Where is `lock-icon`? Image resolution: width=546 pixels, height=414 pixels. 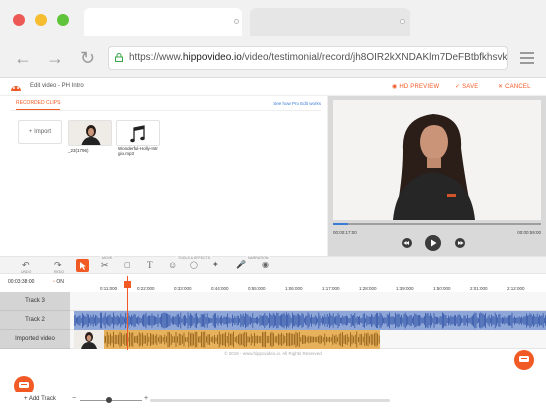
lock-icon is located at coordinates (119, 57).